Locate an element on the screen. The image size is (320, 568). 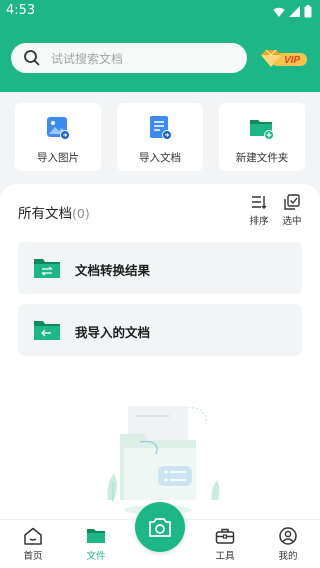
quick-action-label: 导入图片 is located at coordinates (58, 158).